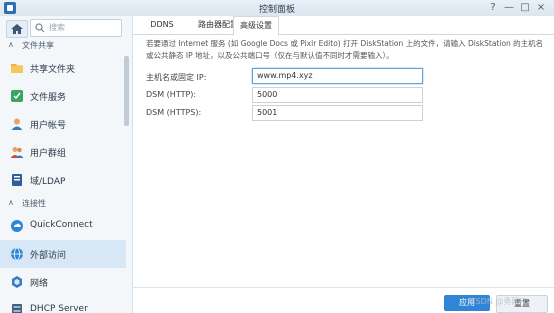 Image resolution: width=554 pixels, height=313 pixels. What do you see at coordinates (17, 124) in the screenshot?
I see `user-icon` at bounding box center [17, 124].